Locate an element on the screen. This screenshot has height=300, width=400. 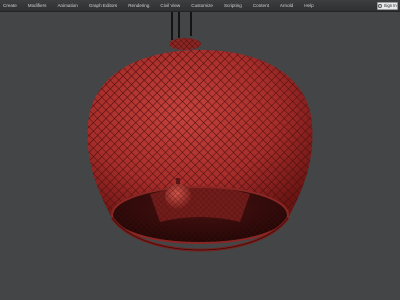
menu-arnold: Arnold is located at coordinates (286, 6).